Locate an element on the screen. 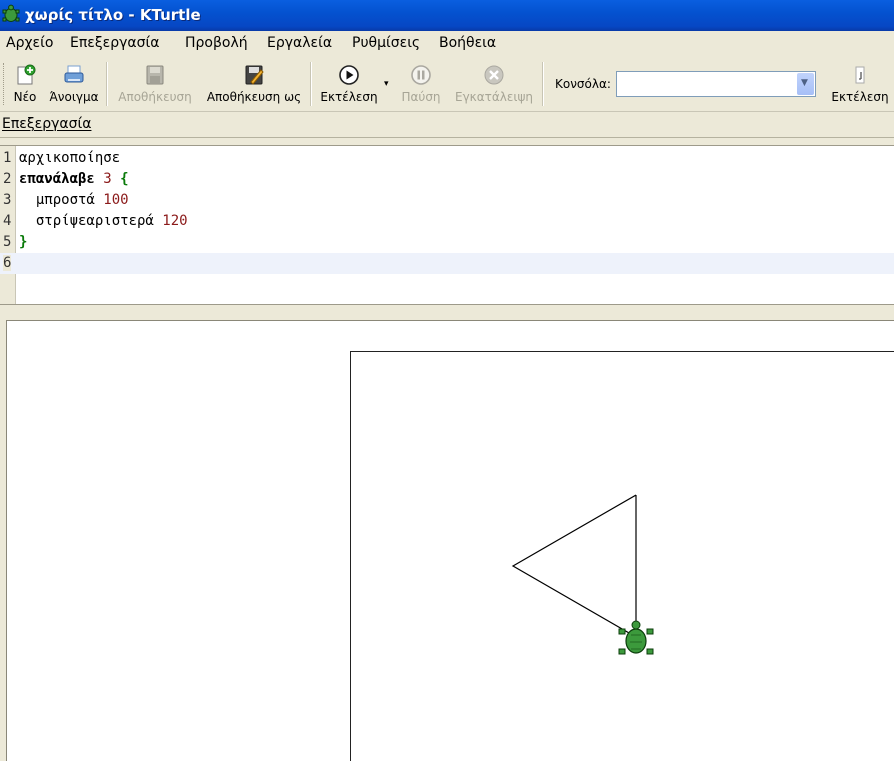 The image size is (894, 761). turtle-icon is located at coordinates (636, 637).